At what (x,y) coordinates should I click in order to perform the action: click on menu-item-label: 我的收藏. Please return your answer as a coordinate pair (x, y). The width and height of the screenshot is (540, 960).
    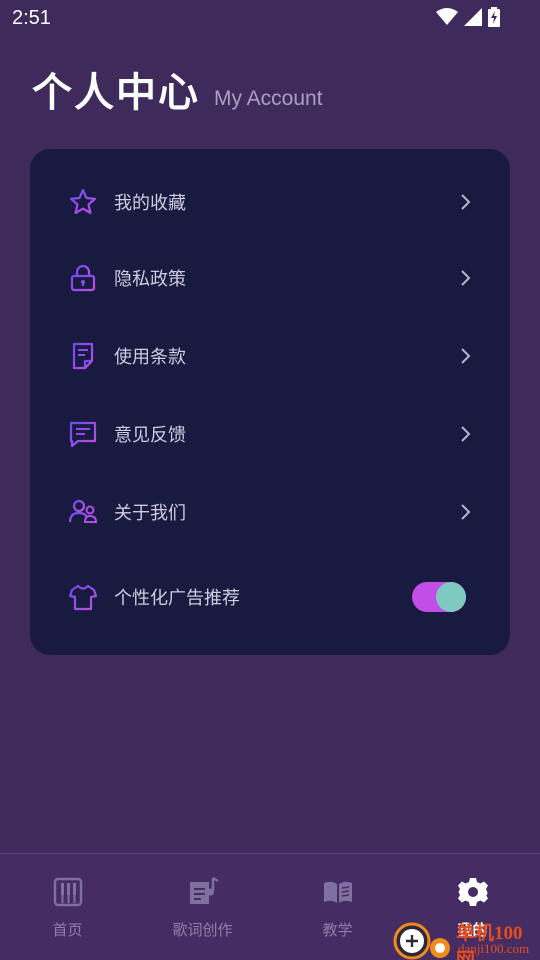
    Looking at the image, I should click on (150, 203).